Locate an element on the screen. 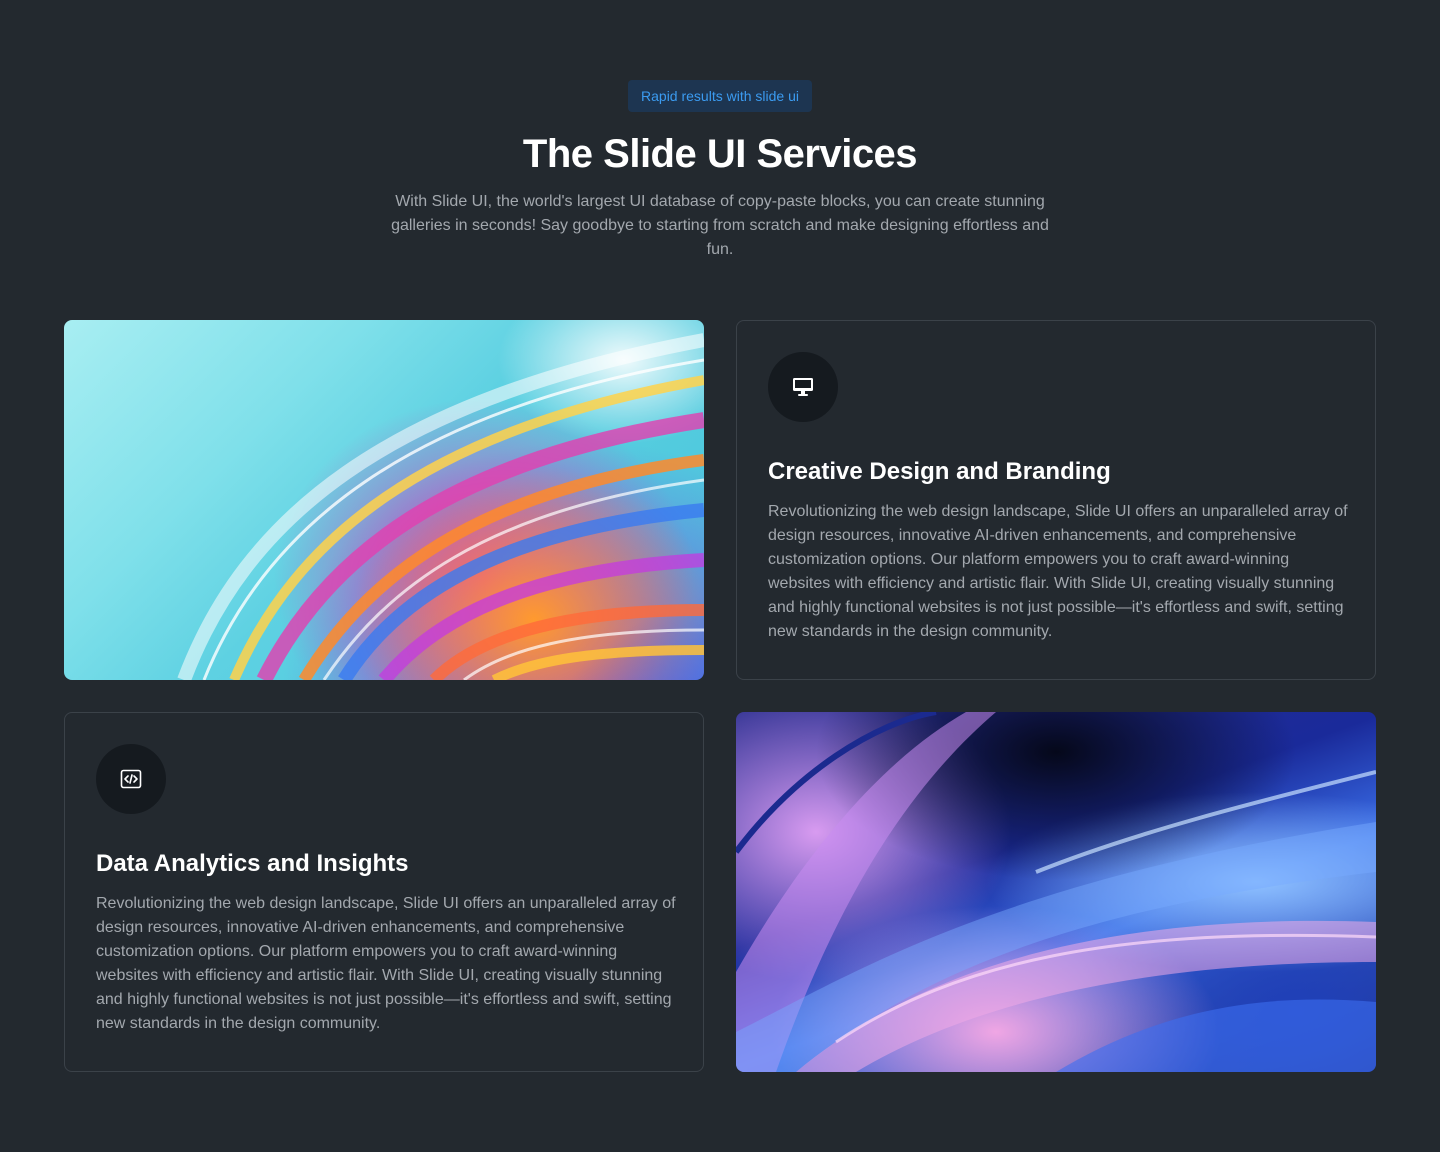  monitor-icon is located at coordinates (803, 387).